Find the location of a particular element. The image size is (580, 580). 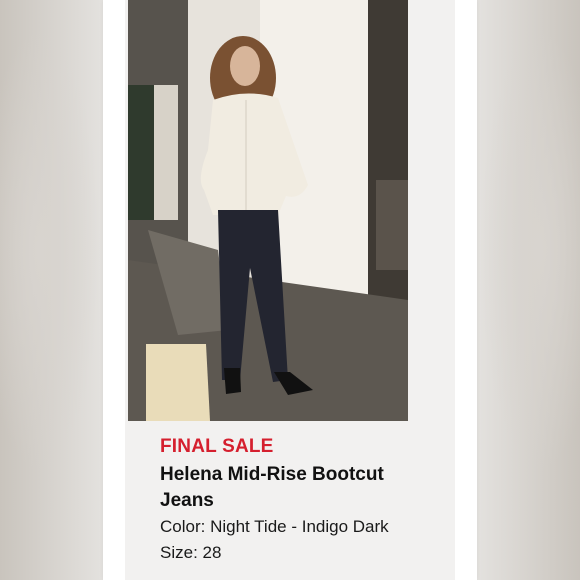

product-color: Color: Night Tide - Indigo Dark is located at coordinates (274, 526).